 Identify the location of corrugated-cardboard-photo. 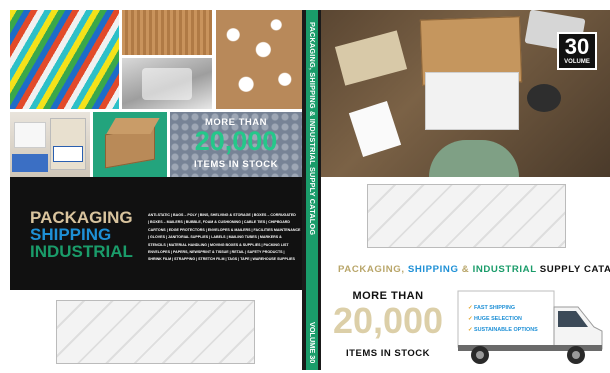
(167, 32).